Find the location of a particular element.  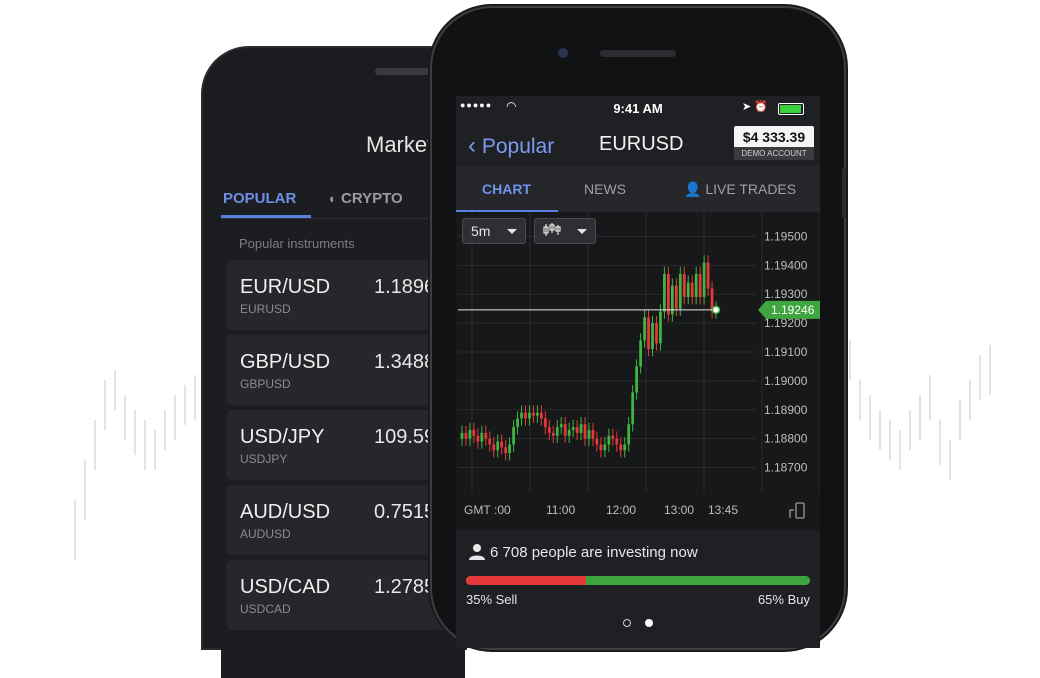

tab-crypto-label: CRYPTO is located at coordinates (372, 198).